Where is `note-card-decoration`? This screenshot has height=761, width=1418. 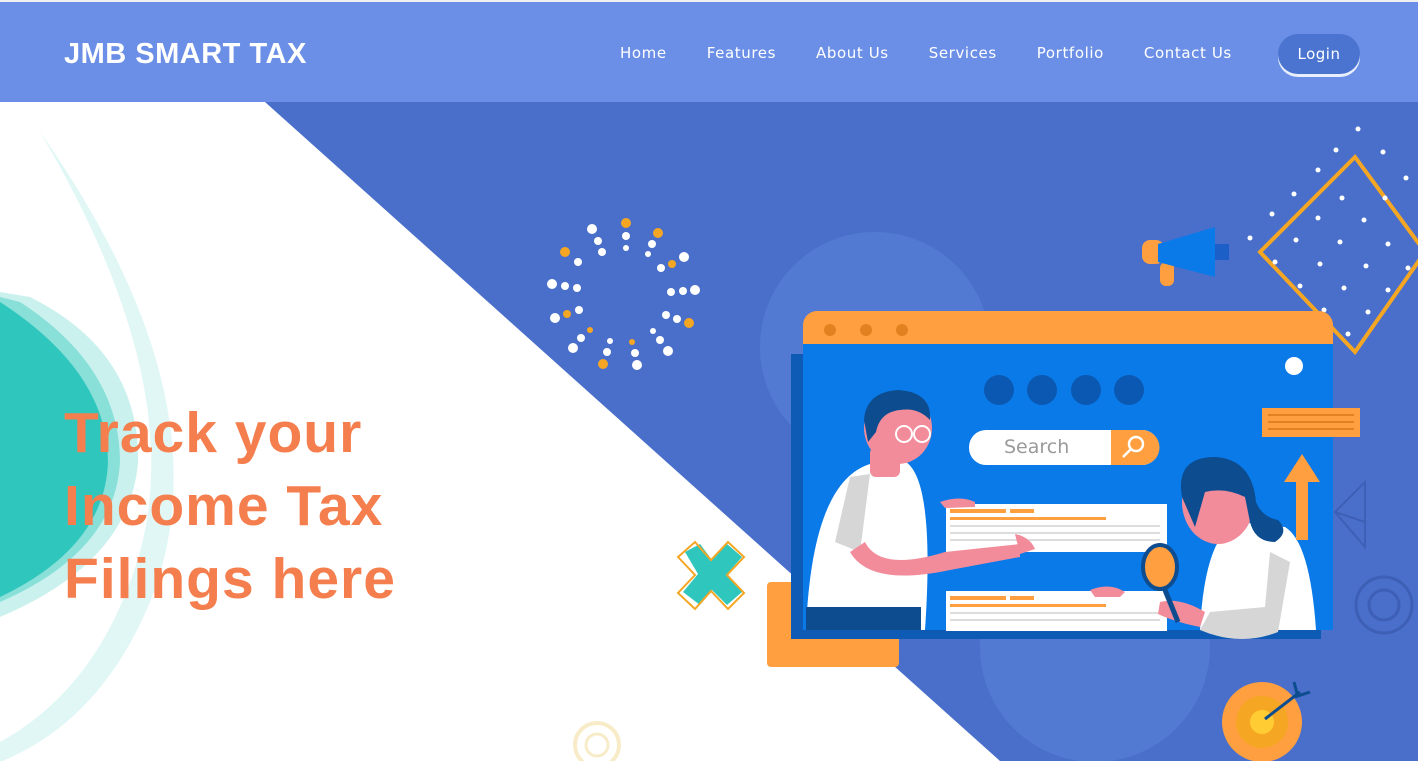 note-card-decoration is located at coordinates (1311, 422).